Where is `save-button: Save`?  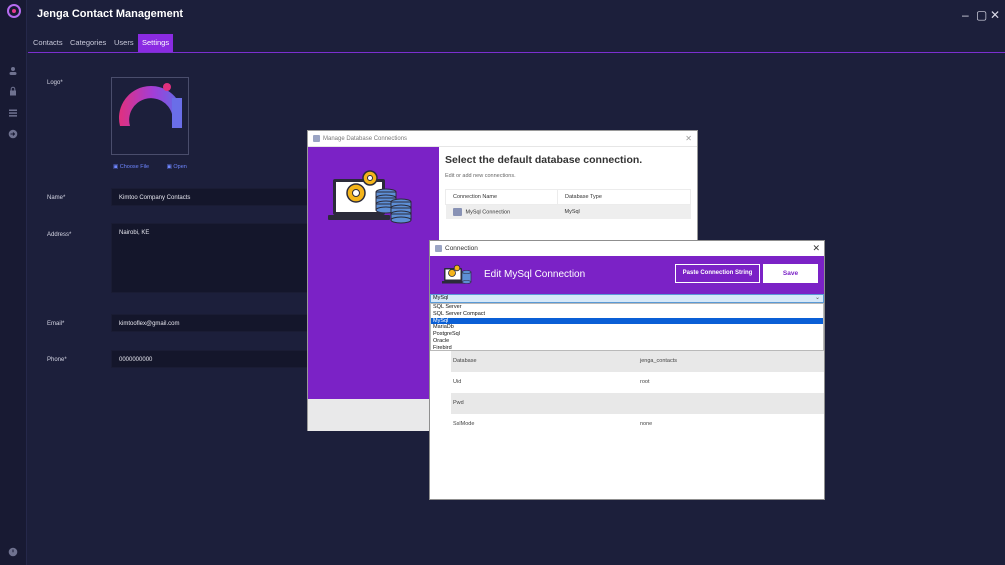 save-button: Save is located at coordinates (790, 273).